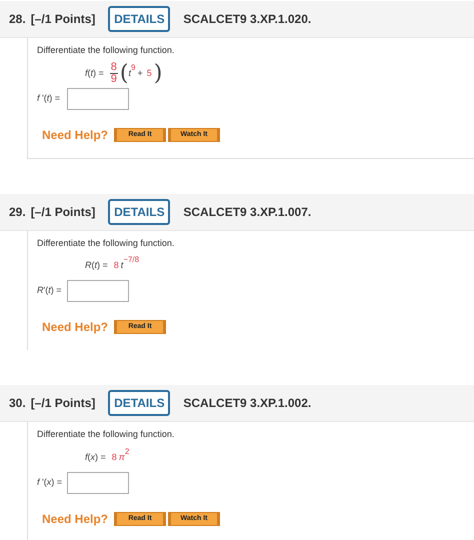  Describe the element at coordinates (127, 452) in the screenshot. I see `math-exponent: 2` at that location.